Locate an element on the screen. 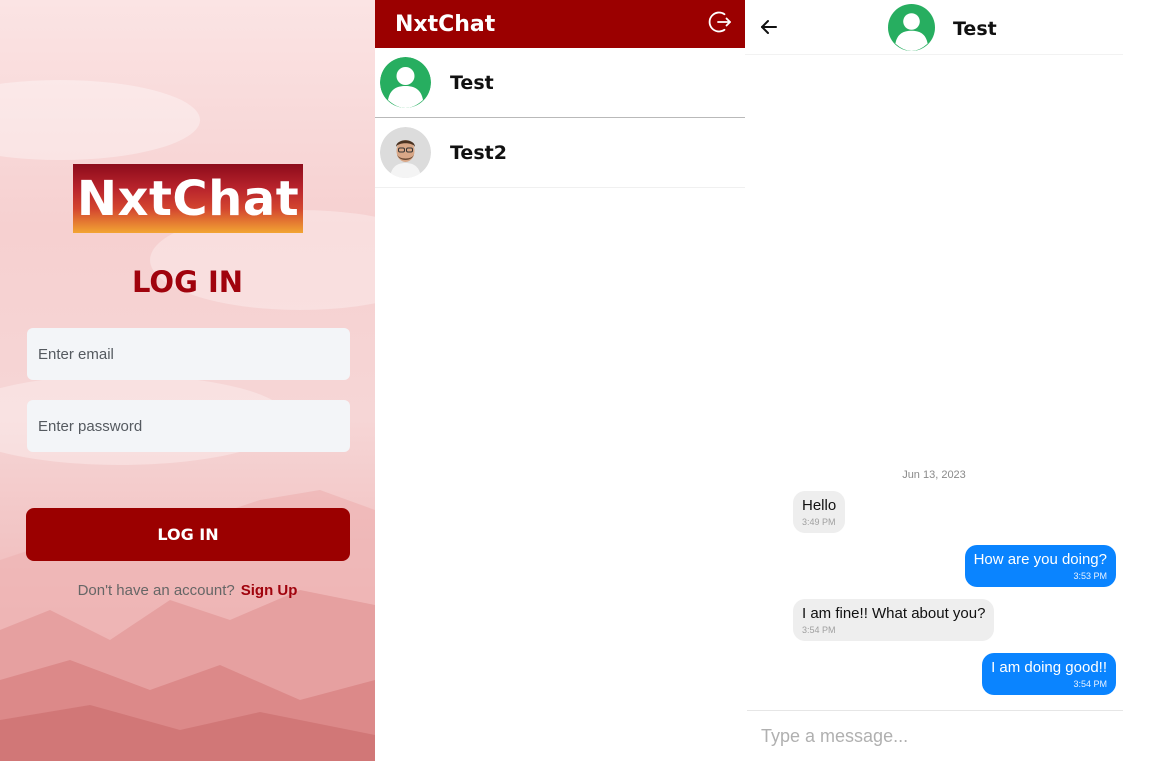  message-time: 3:49 PM is located at coordinates (819, 522).